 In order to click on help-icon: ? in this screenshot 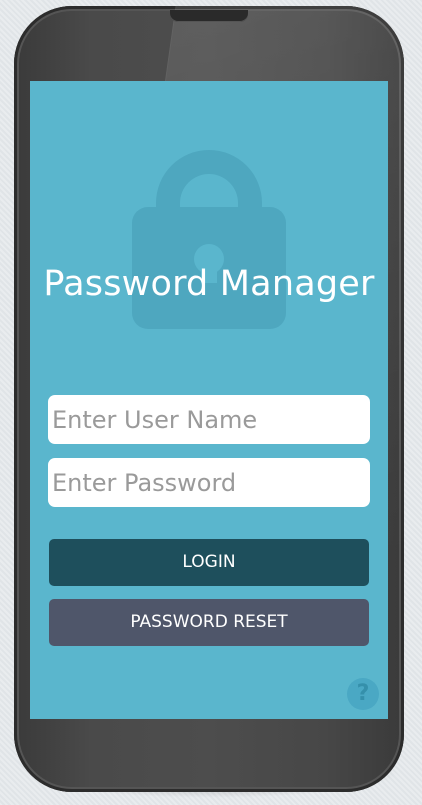, I will do `click(363, 694)`.